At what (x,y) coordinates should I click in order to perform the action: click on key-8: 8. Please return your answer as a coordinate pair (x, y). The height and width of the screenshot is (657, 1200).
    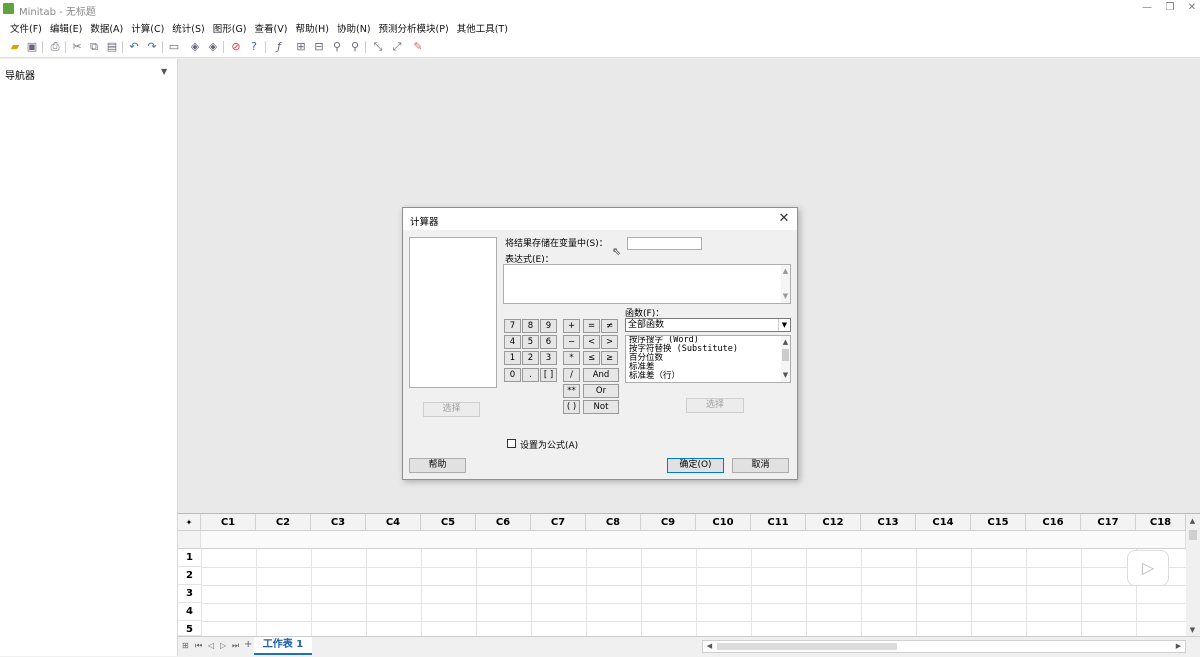
    Looking at the image, I should click on (530, 326).